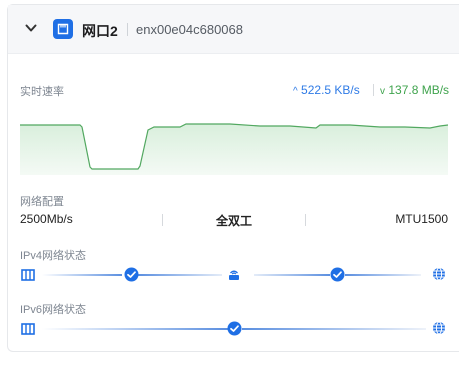  I want to click on upload-speed-value: 522.5 KB/s, so click(330, 90).